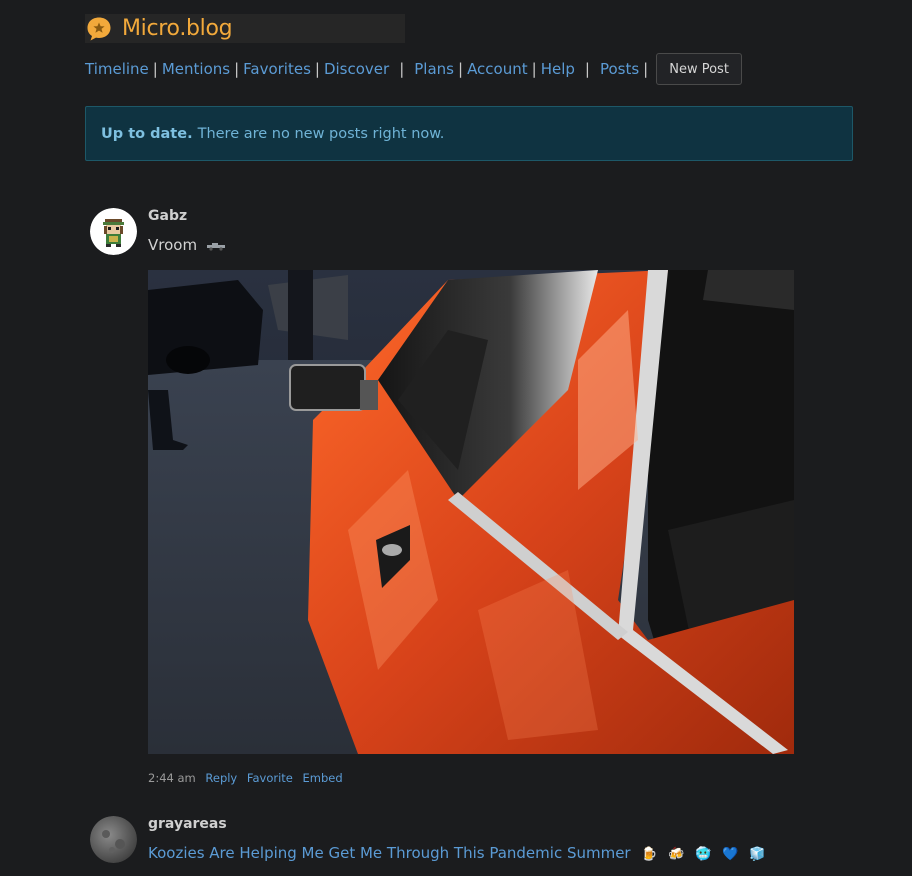 The width and height of the screenshot is (912, 876). I want to click on cold-face-icon: 🥶, so click(703, 854).